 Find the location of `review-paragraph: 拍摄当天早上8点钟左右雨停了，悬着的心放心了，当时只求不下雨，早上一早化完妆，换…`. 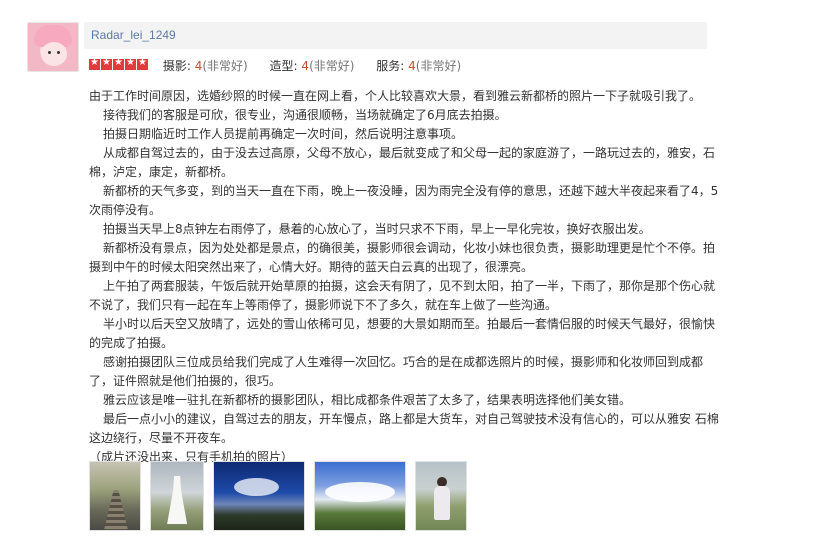

review-paragraph: 拍摄当天早上8点钟左右雨停了，悬着的心放心了，当时只求不下雨，早上一早化完妆，换… is located at coordinates (377, 229).